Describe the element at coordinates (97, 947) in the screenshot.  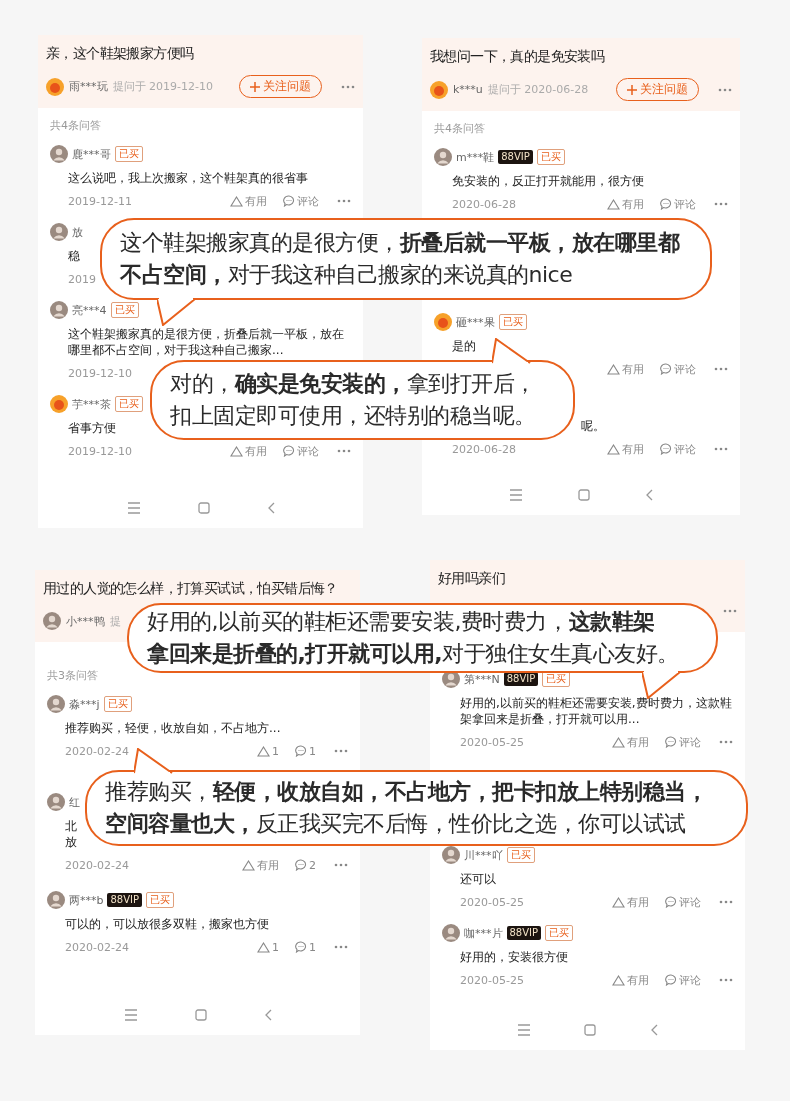
I see `answer-date: 2020-02-24` at that location.